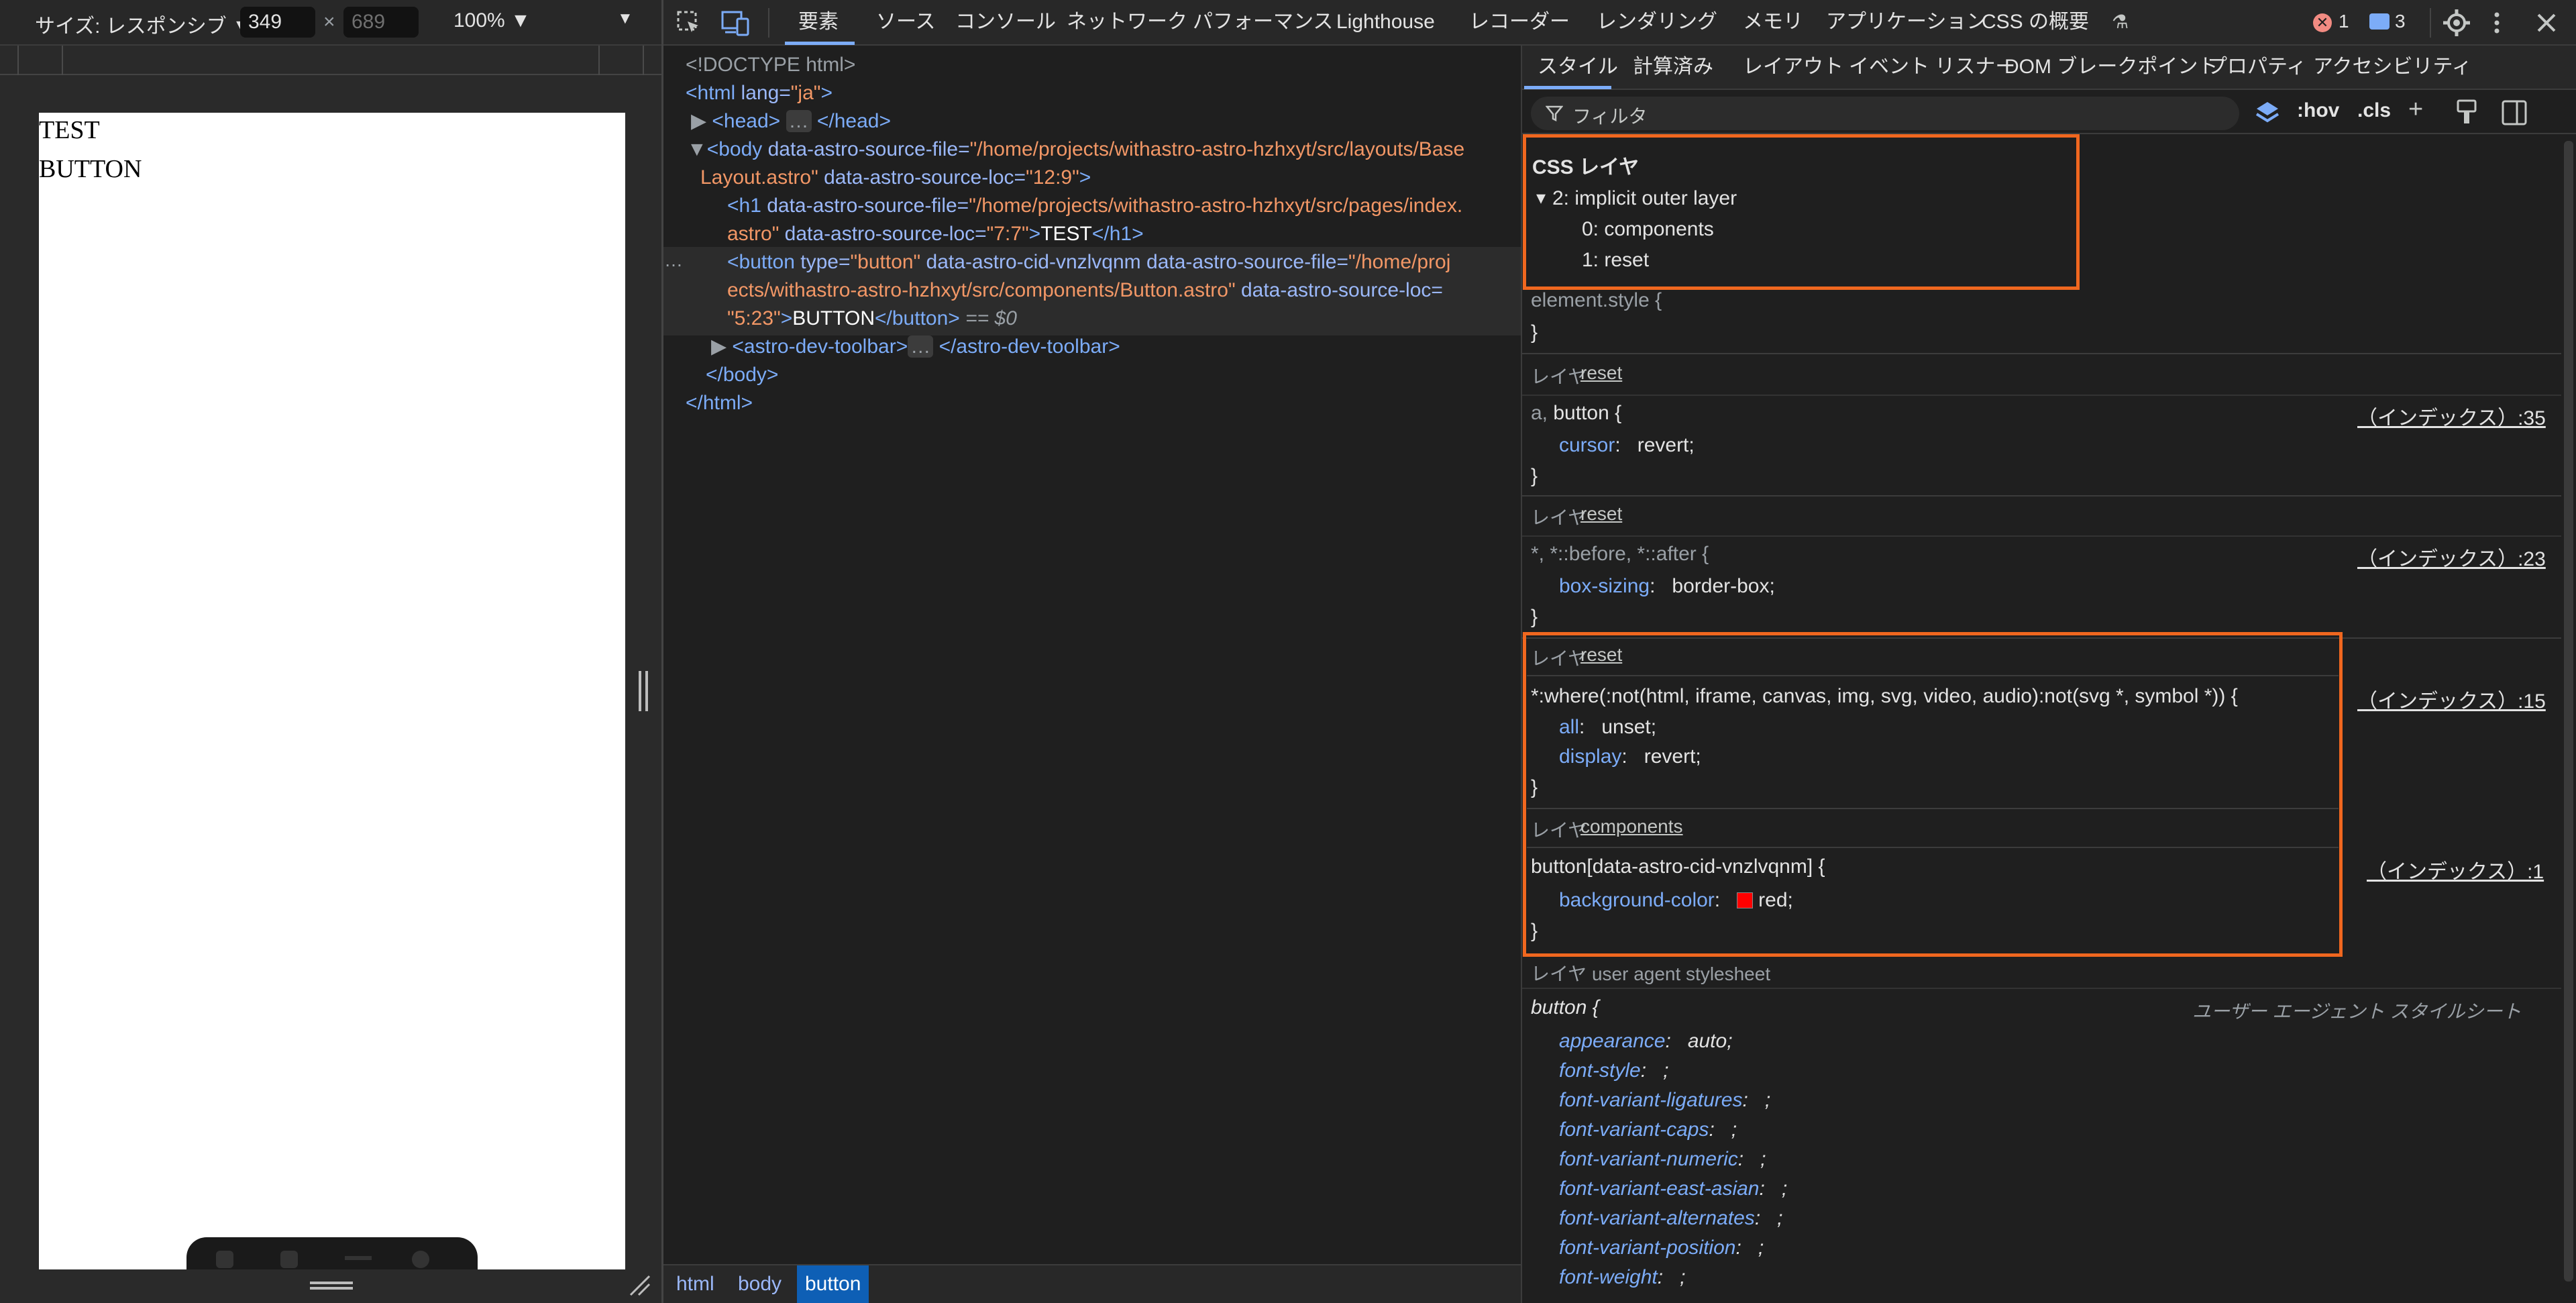  What do you see at coordinates (1676, 900) in the screenshot?
I see `rule4-declaration: background-color: red;` at bounding box center [1676, 900].